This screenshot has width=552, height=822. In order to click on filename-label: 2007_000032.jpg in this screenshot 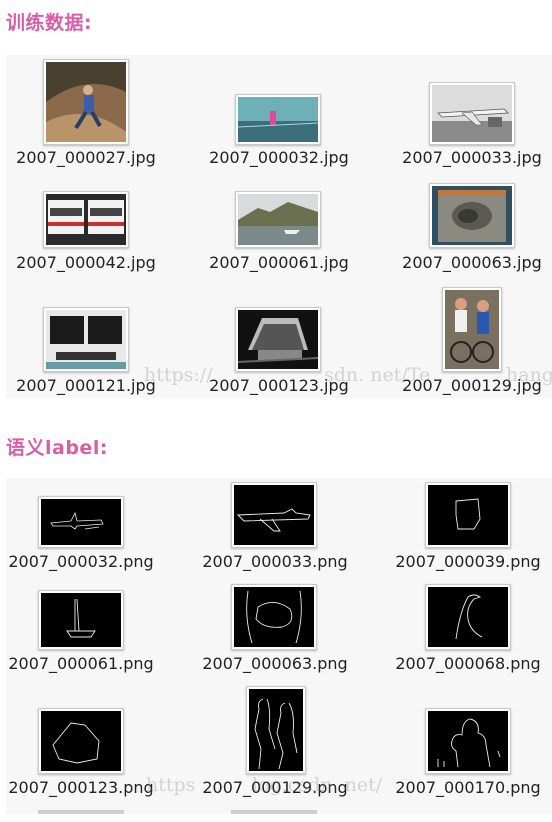, I will do `click(279, 157)`.